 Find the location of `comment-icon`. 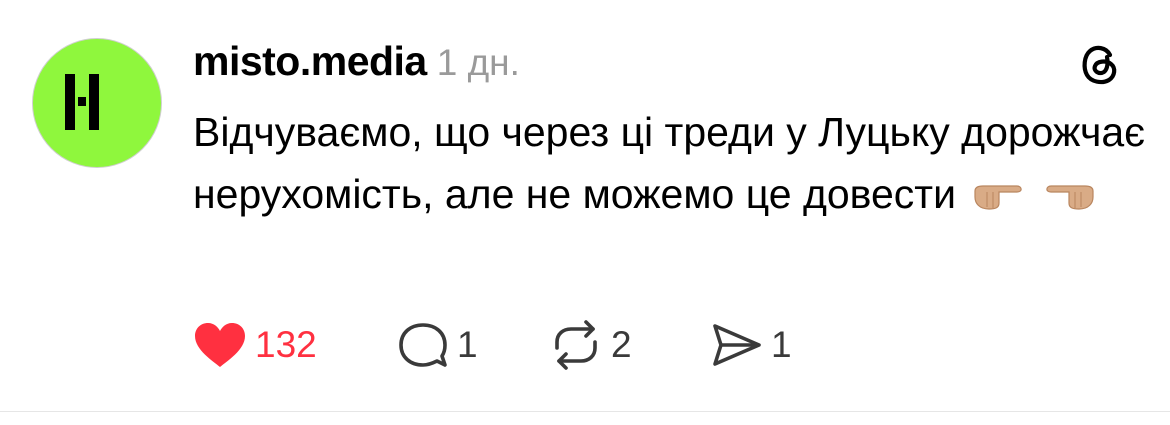

comment-icon is located at coordinates (423, 345).